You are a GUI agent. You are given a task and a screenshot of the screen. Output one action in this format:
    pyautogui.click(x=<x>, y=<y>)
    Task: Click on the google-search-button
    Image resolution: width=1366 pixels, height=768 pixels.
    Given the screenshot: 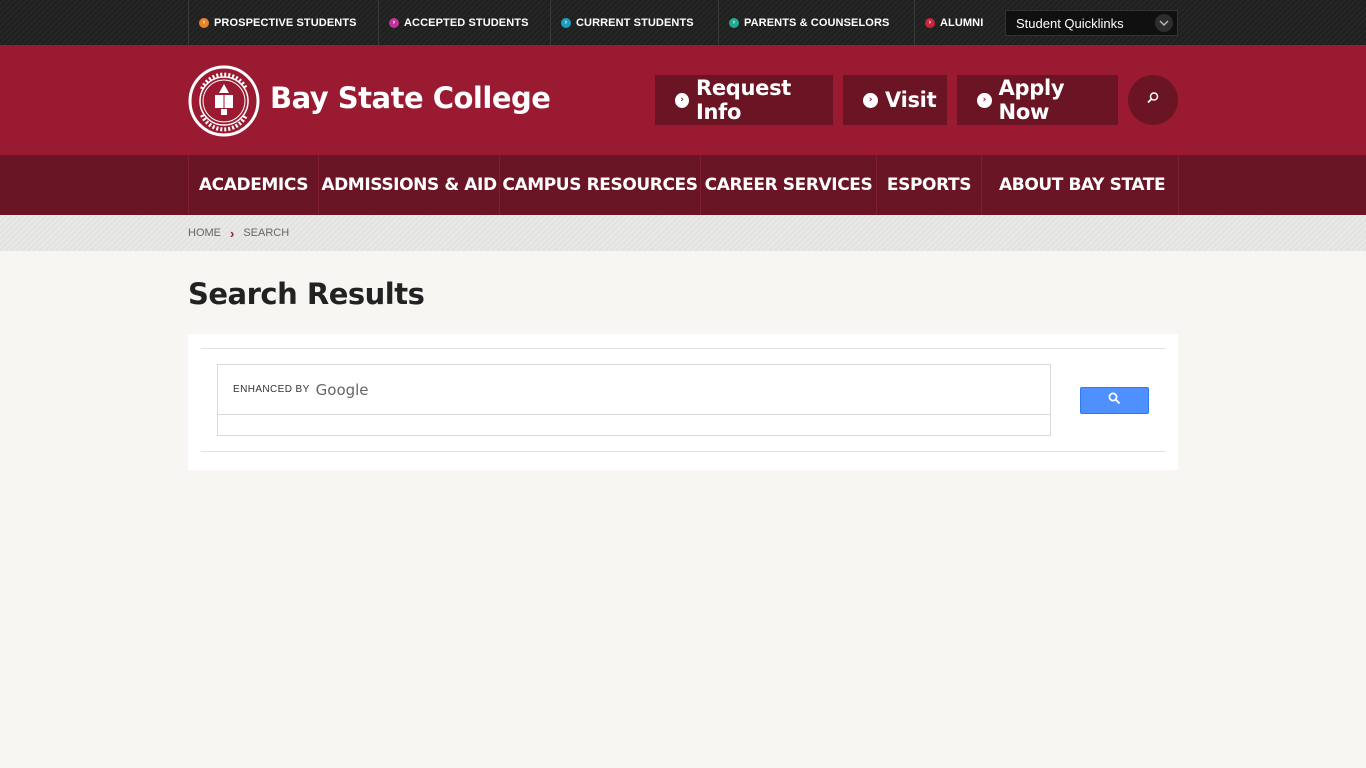 What is the action you would take?
    pyautogui.click(x=1114, y=400)
    